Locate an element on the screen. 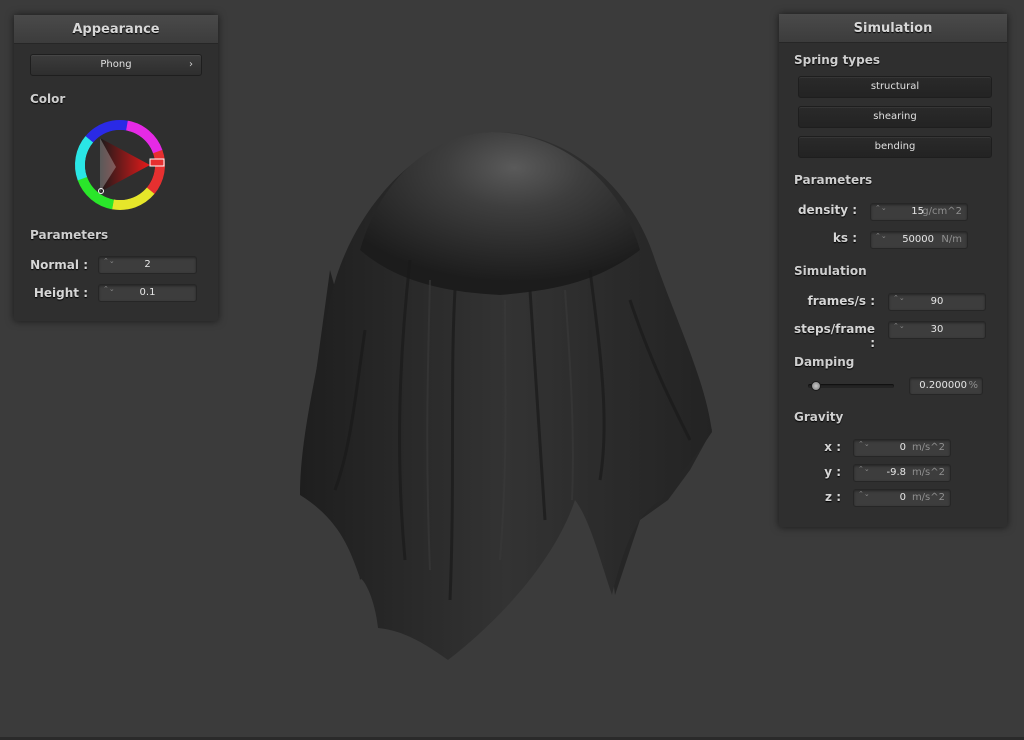 Image resolution: width=1024 pixels, height=740 pixels. gravity-x-unit: m/s^2 is located at coordinates (928, 447).